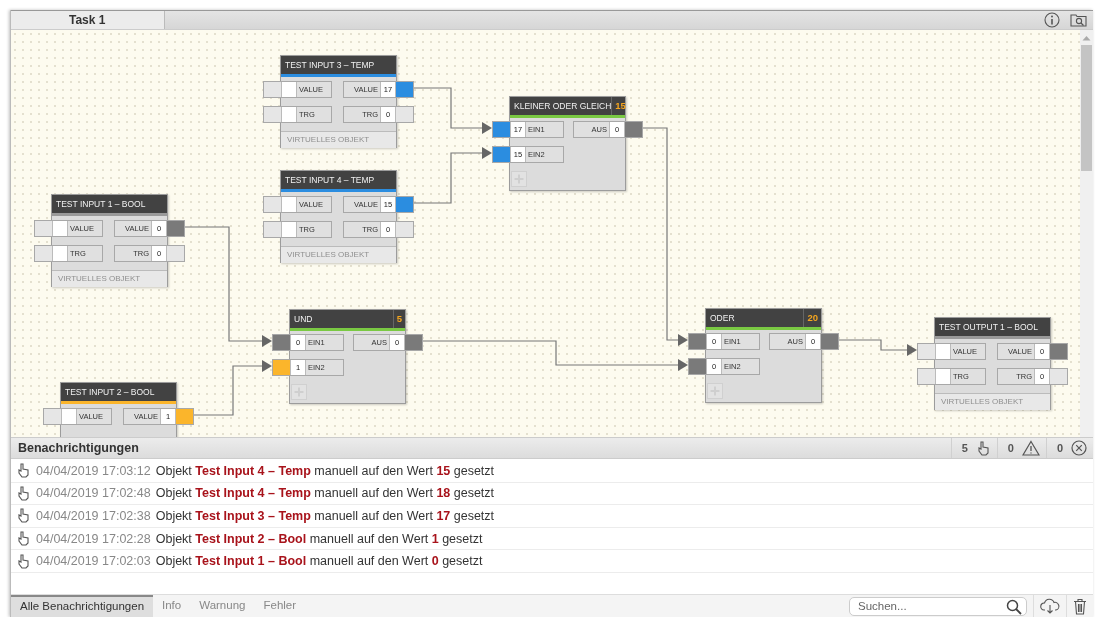 Image resolution: width=1098 pixels, height=617 pixels. I want to click on filter-tab: Alle Benachrichtigungen, so click(82, 606).